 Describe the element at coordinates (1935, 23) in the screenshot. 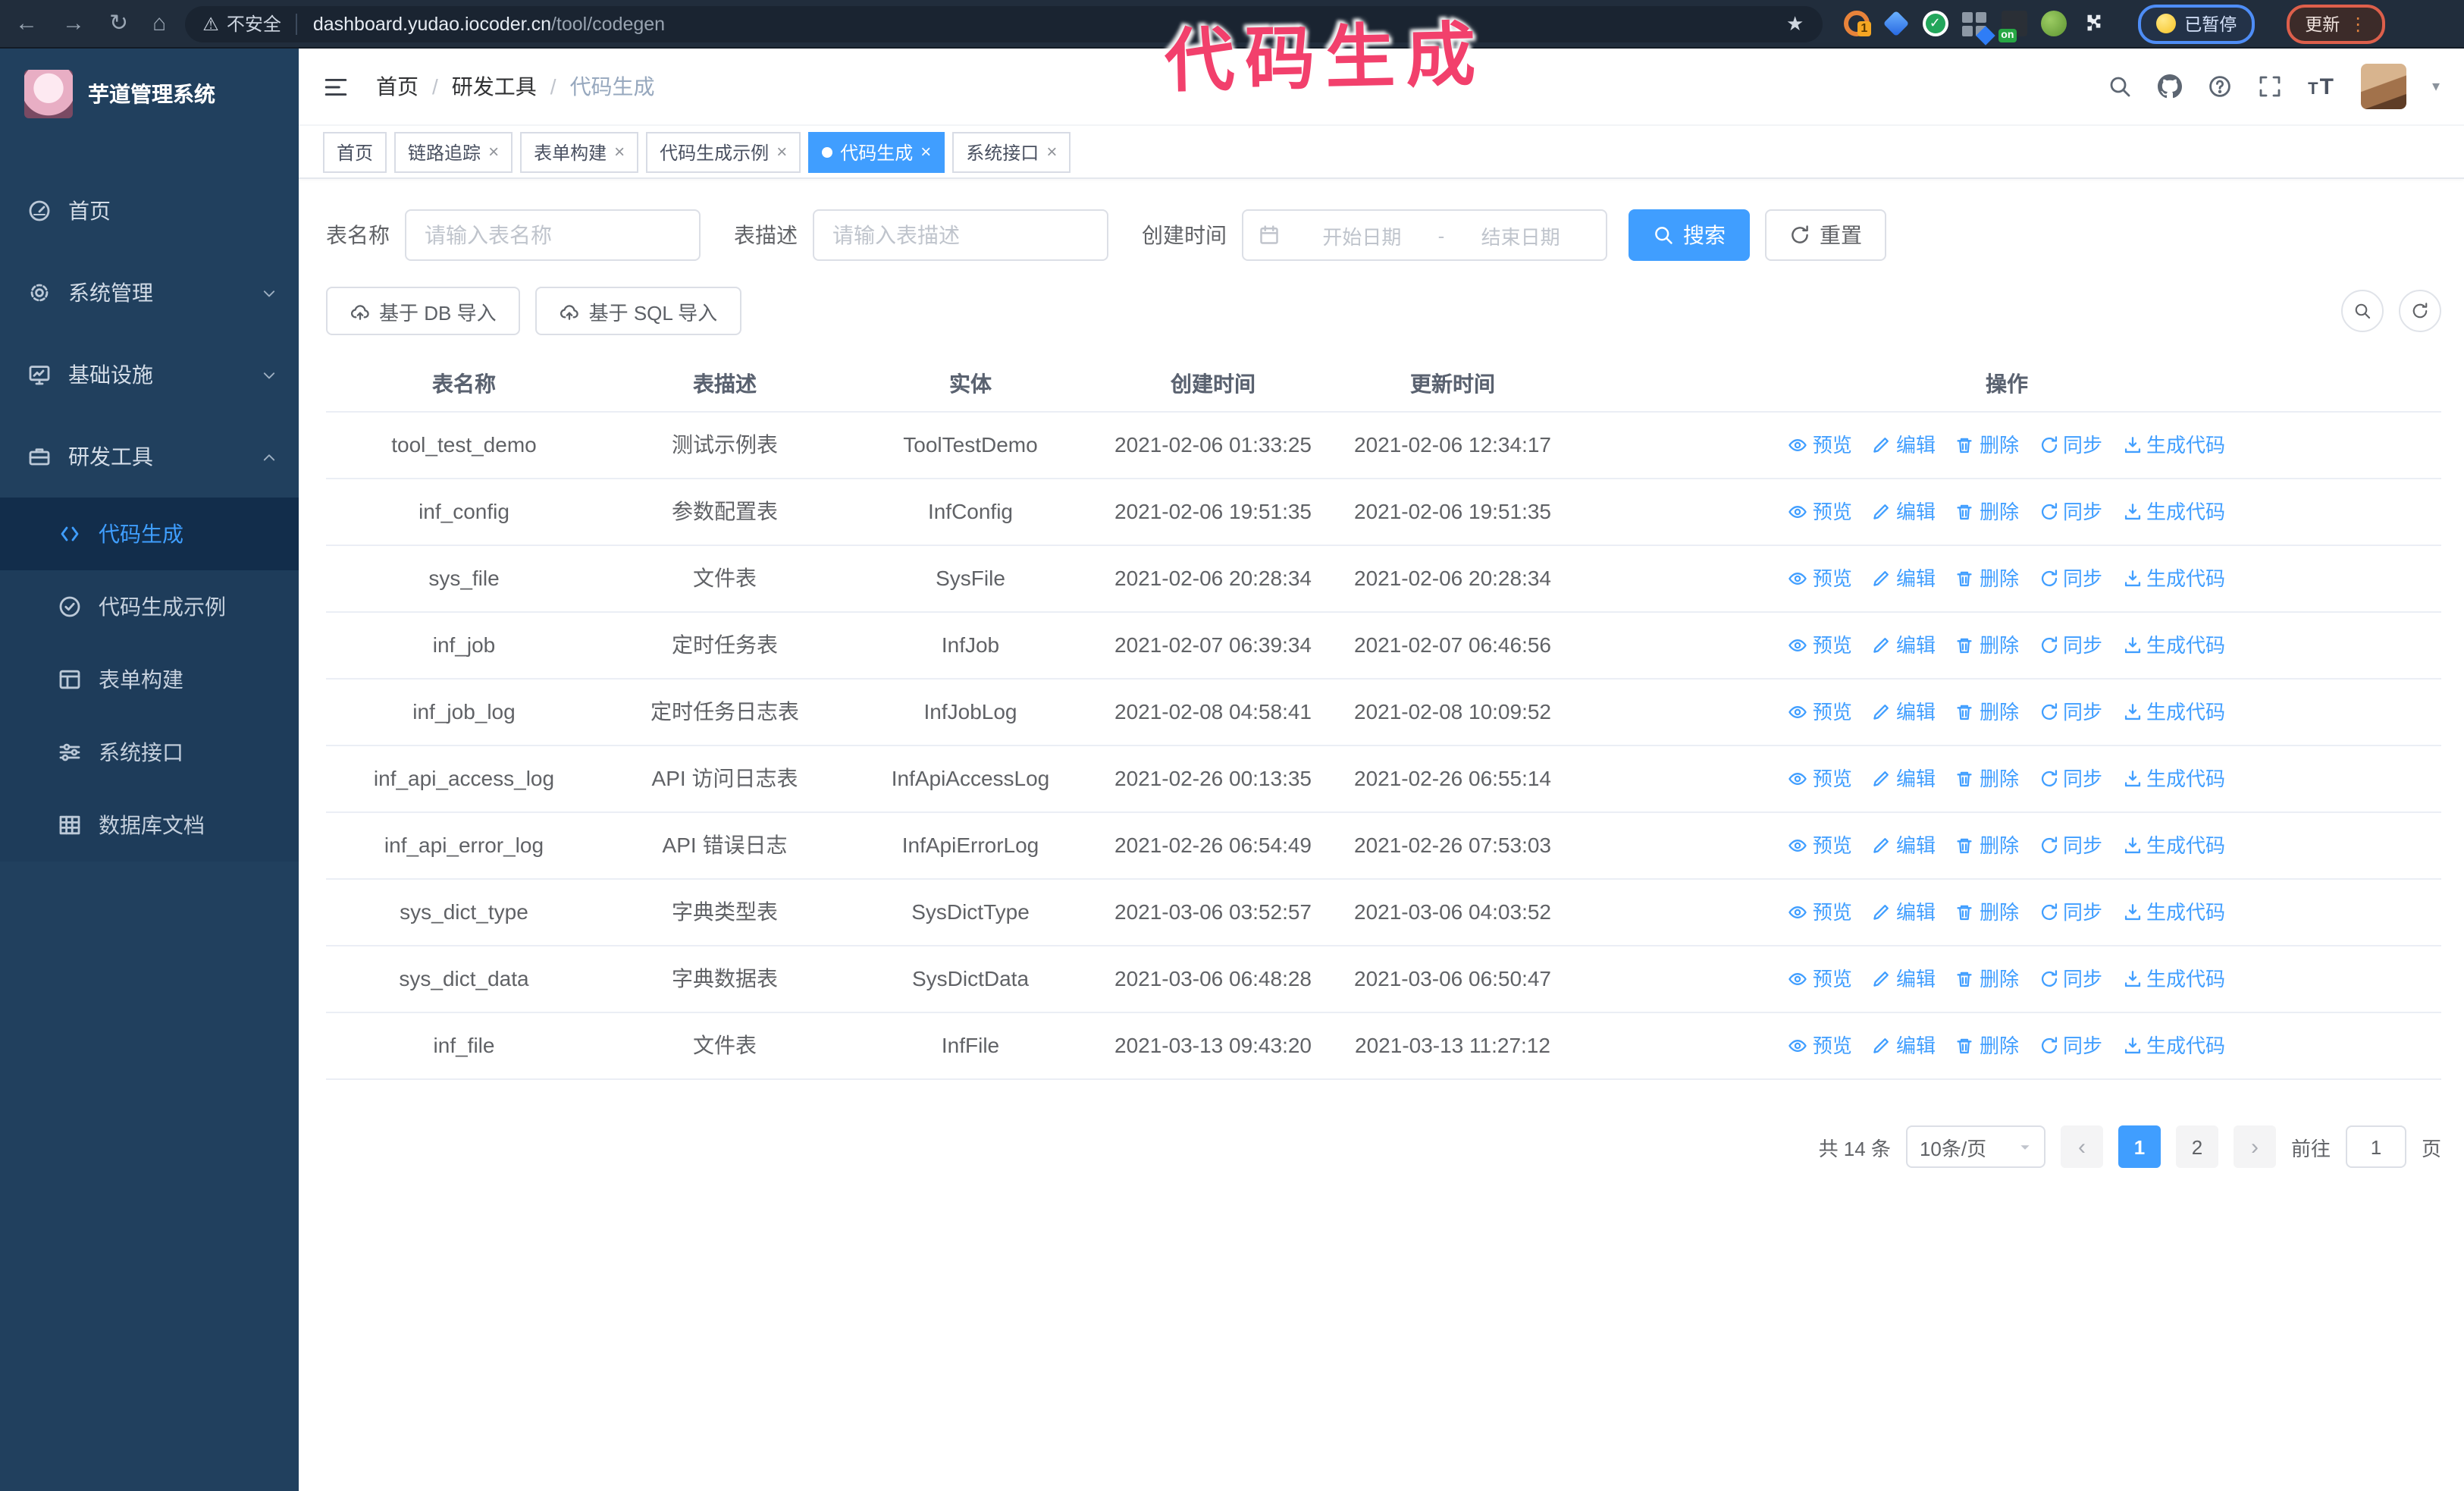

I see `extension-check-icon: ✓` at that location.